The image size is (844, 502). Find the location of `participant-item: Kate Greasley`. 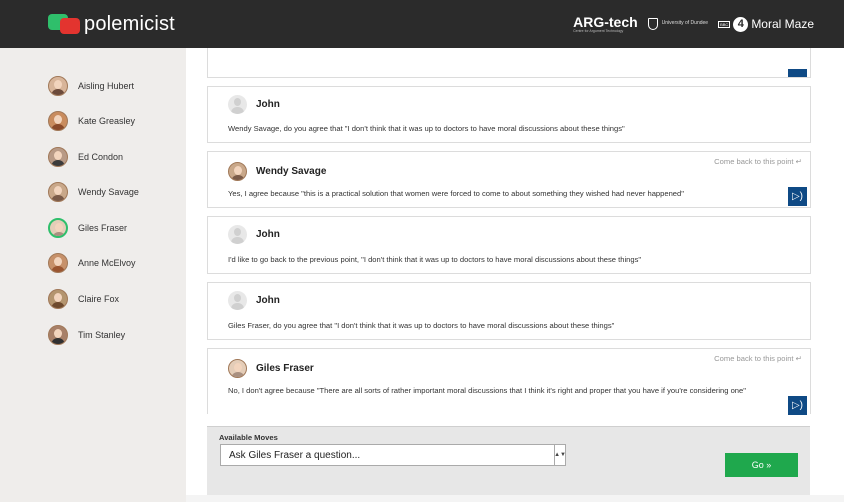

participant-item: Kate Greasley is located at coordinates (91, 121).